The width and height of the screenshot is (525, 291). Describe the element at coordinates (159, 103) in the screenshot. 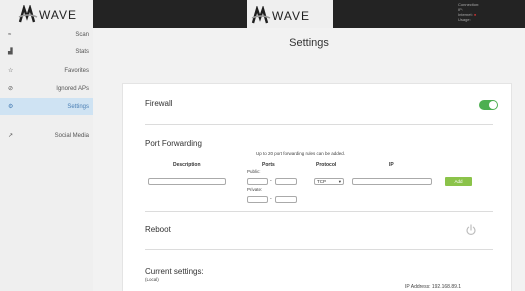

I see `firewall-title: Firewall` at that location.